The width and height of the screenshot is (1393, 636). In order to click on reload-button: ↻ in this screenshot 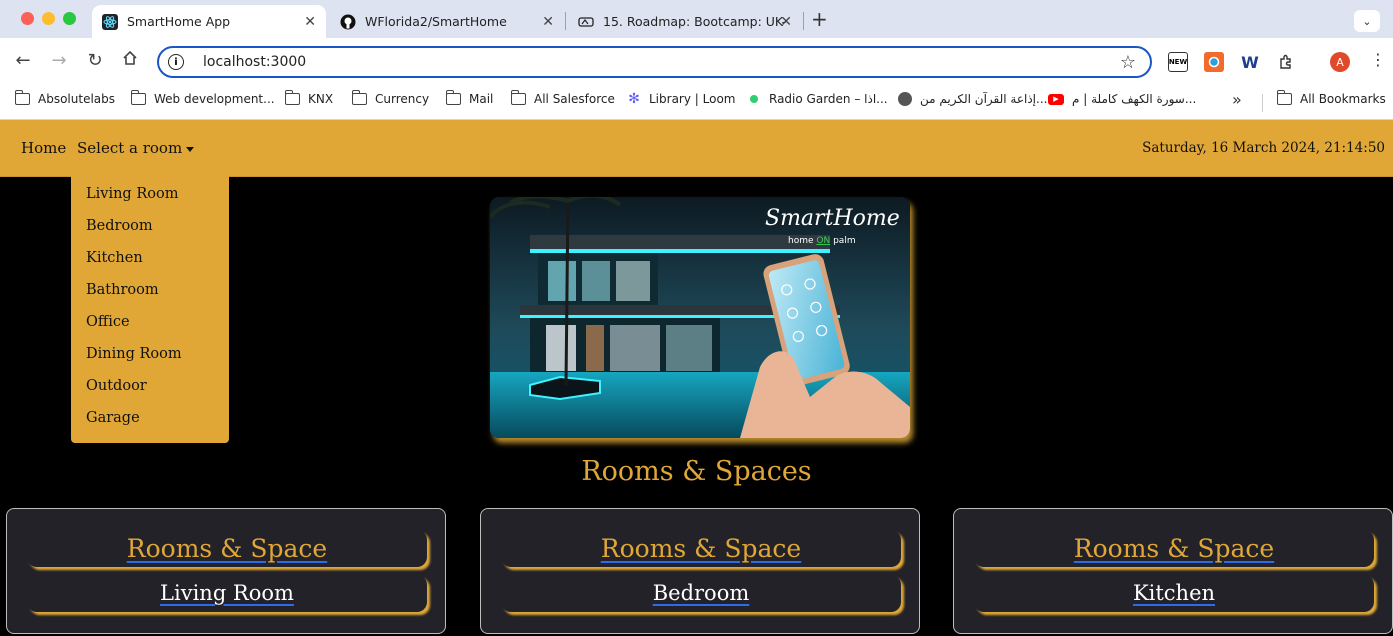, I will do `click(95, 61)`.